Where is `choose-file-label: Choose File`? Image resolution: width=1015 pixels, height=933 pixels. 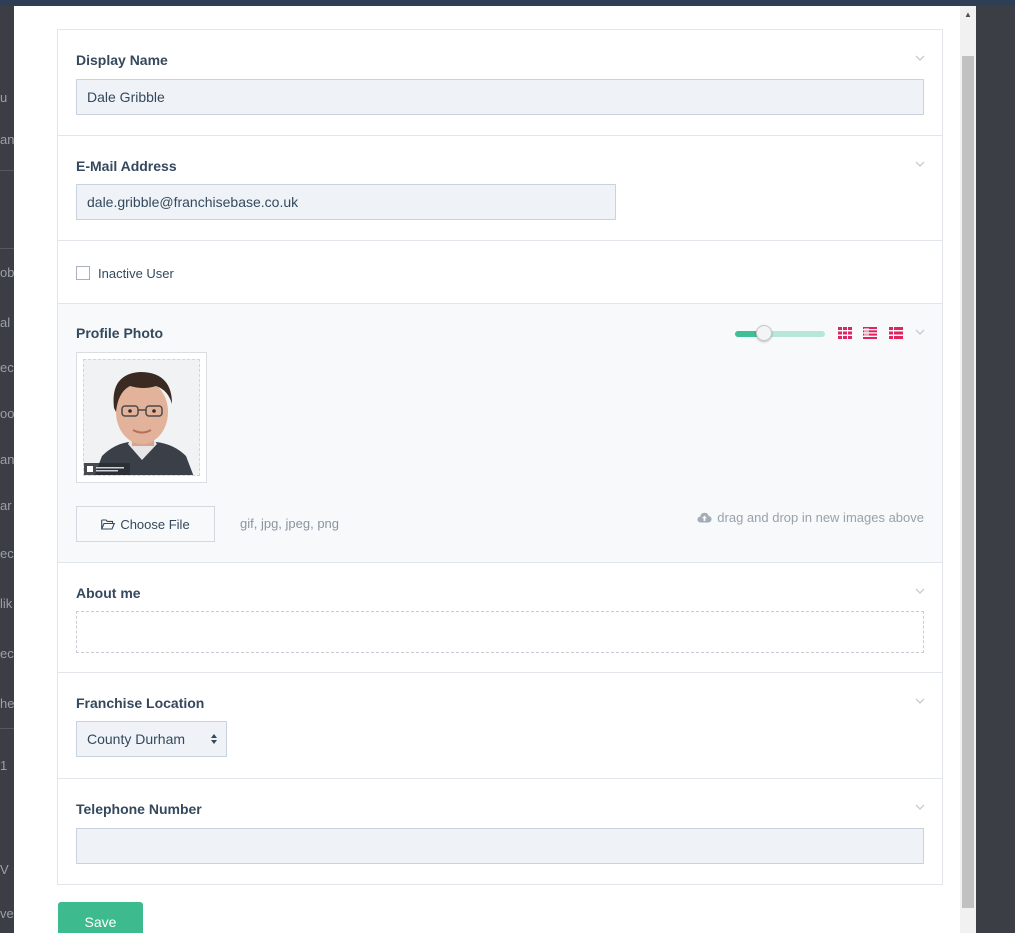 choose-file-label: Choose File is located at coordinates (155, 524).